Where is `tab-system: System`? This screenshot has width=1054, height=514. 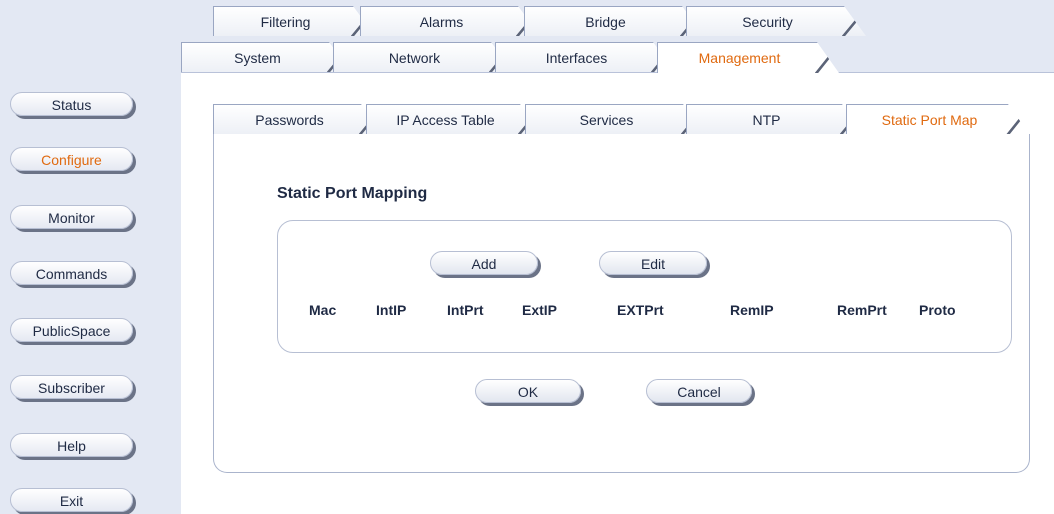
tab-system: System is located at coordinates (266, 57).